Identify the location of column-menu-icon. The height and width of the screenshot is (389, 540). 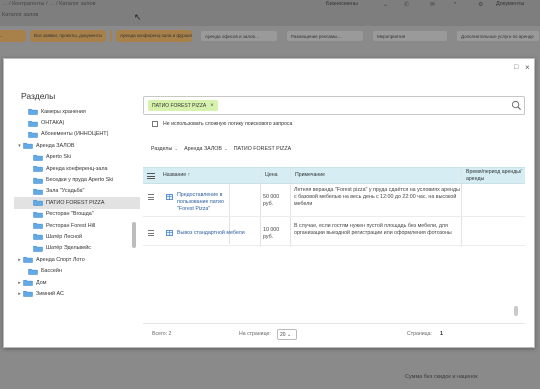
(151, 177).